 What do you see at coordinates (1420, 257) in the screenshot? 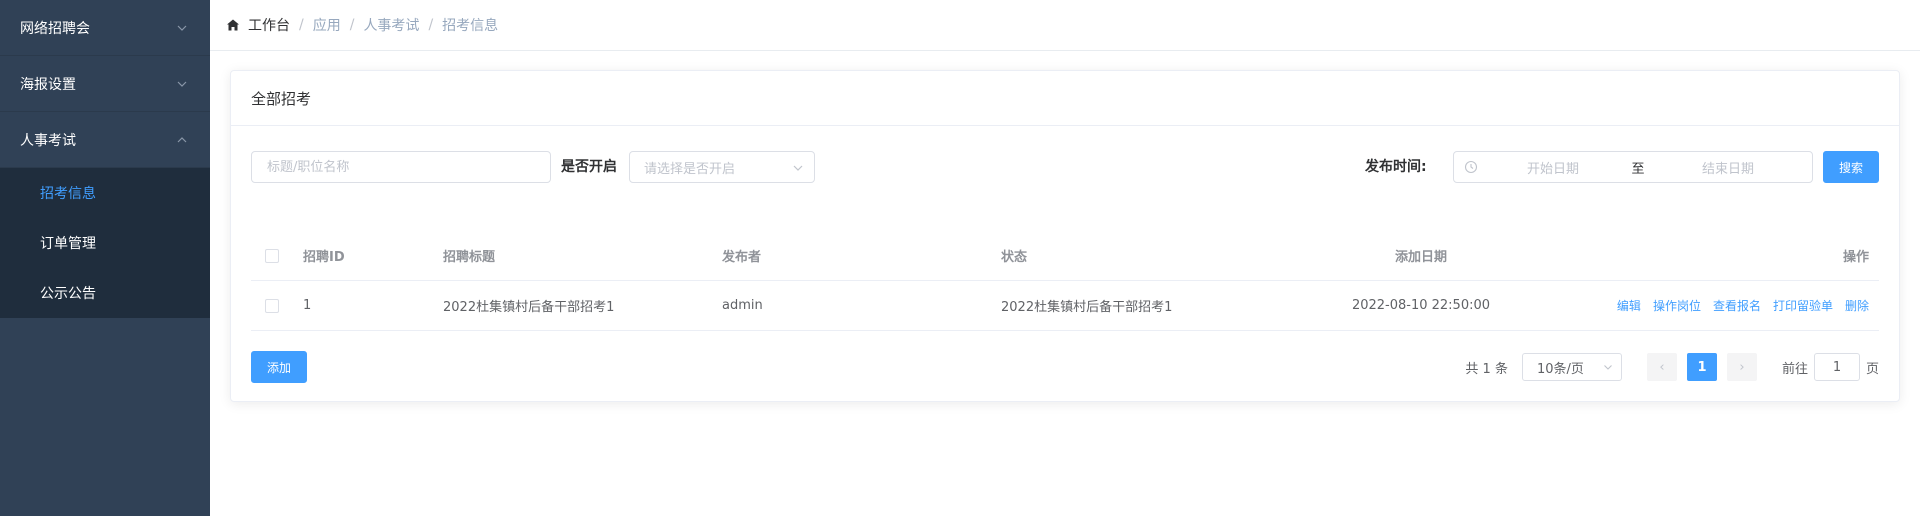
I see `header-date: 添加日期` at bounding box center [1420, 257].